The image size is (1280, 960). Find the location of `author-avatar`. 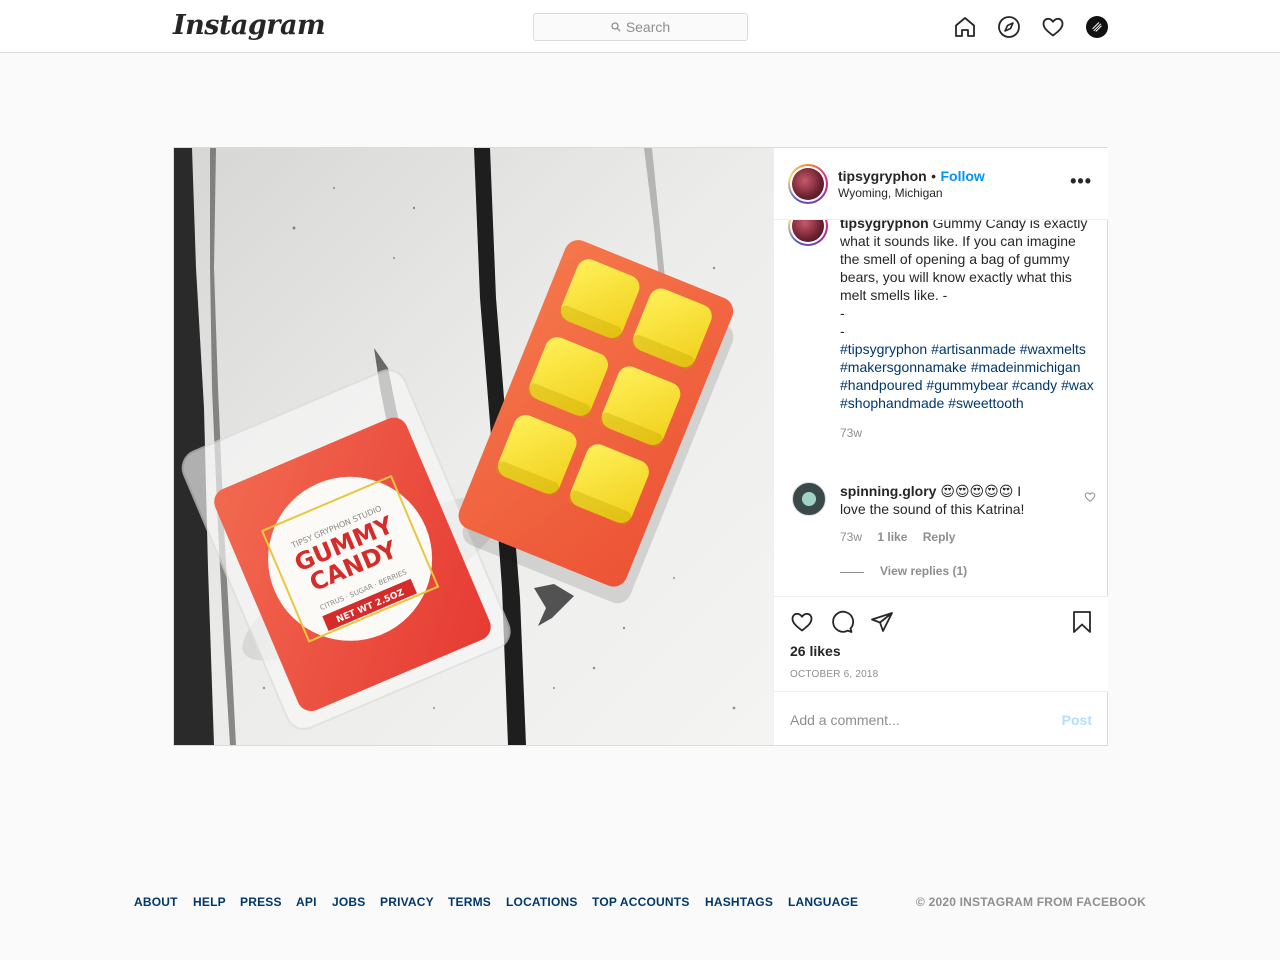

author-avatar is located at coordinates (808, 184).